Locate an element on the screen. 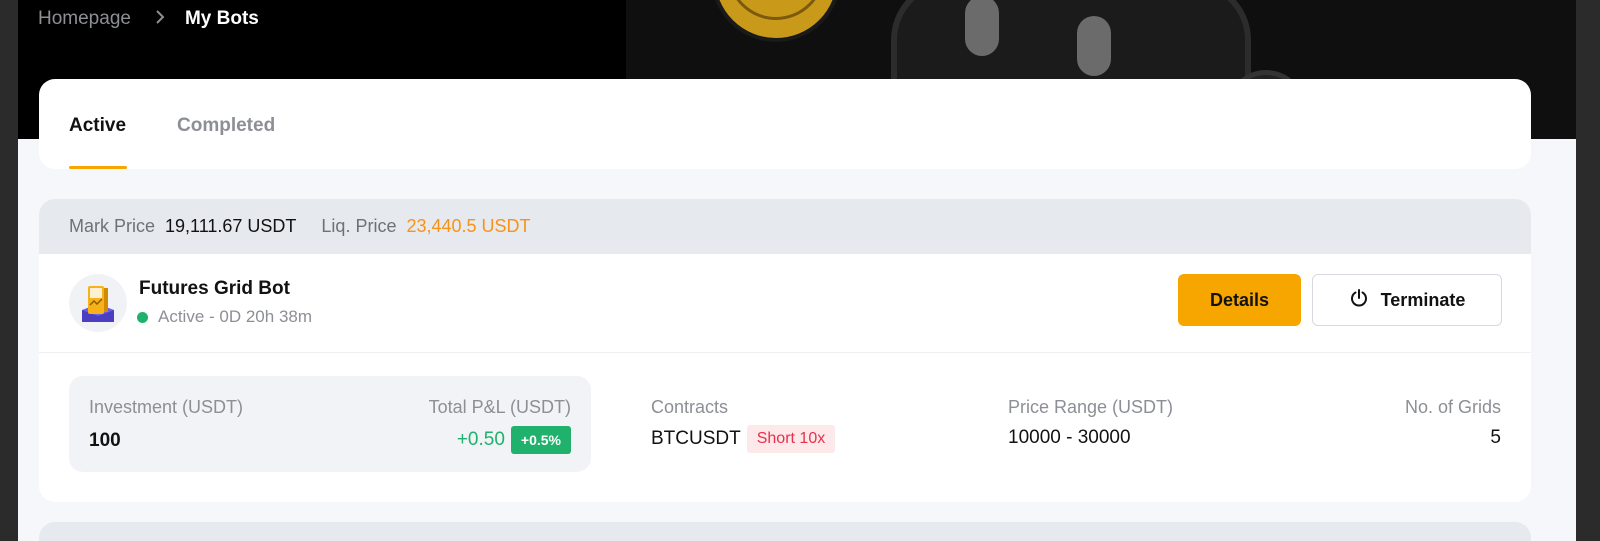  next-bot-card is located at coordinates (785, 531).